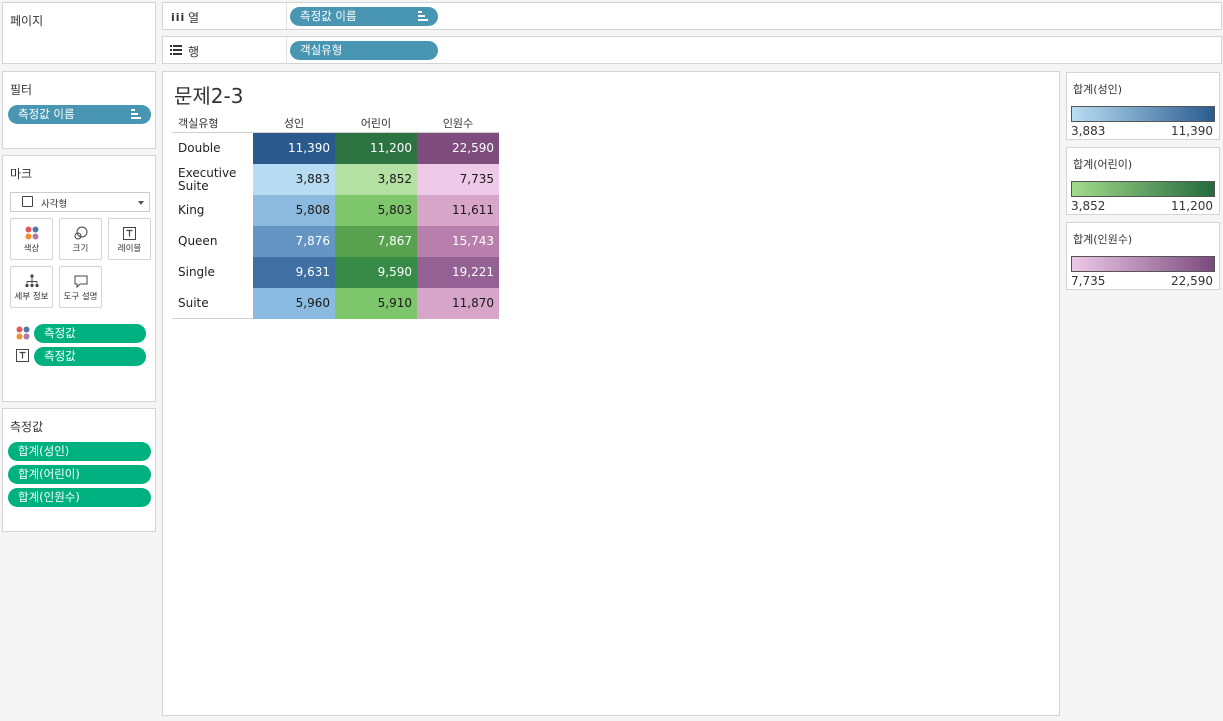 The height and width of the screenshot is (721, 1223). What do you see at coordinates (294, 210) in the screenshot?
I see `table-cell: 5,808` at bounding box center [294, 210].